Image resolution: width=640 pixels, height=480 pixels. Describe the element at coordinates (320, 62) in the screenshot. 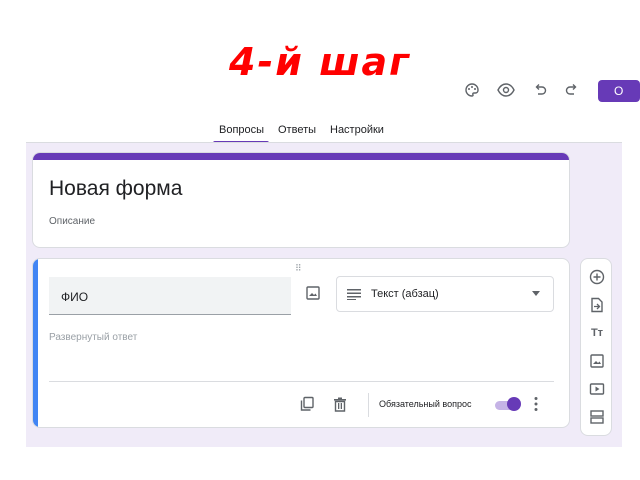

I see `step-title: 4-й шаг` at that location.